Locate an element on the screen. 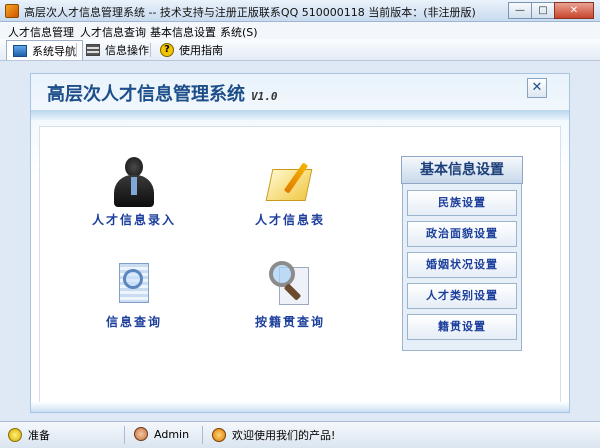 This screenshot has width=600, height=448. toolbar: 系统导航 信息操作 ? 使用指南 is located at coordinates (300, 50).